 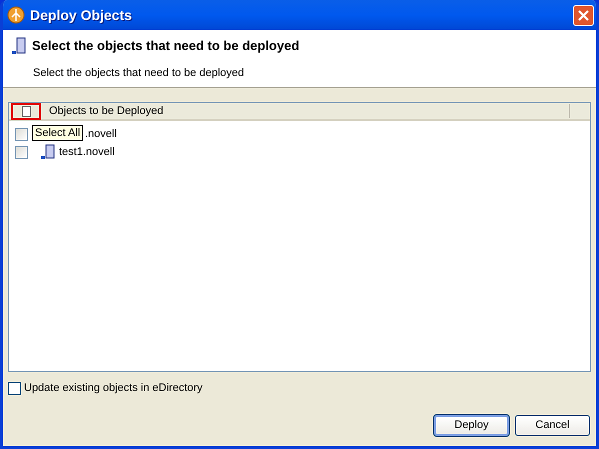 I want to click on tree-item-label: .novell, so click(x=101, y=134).